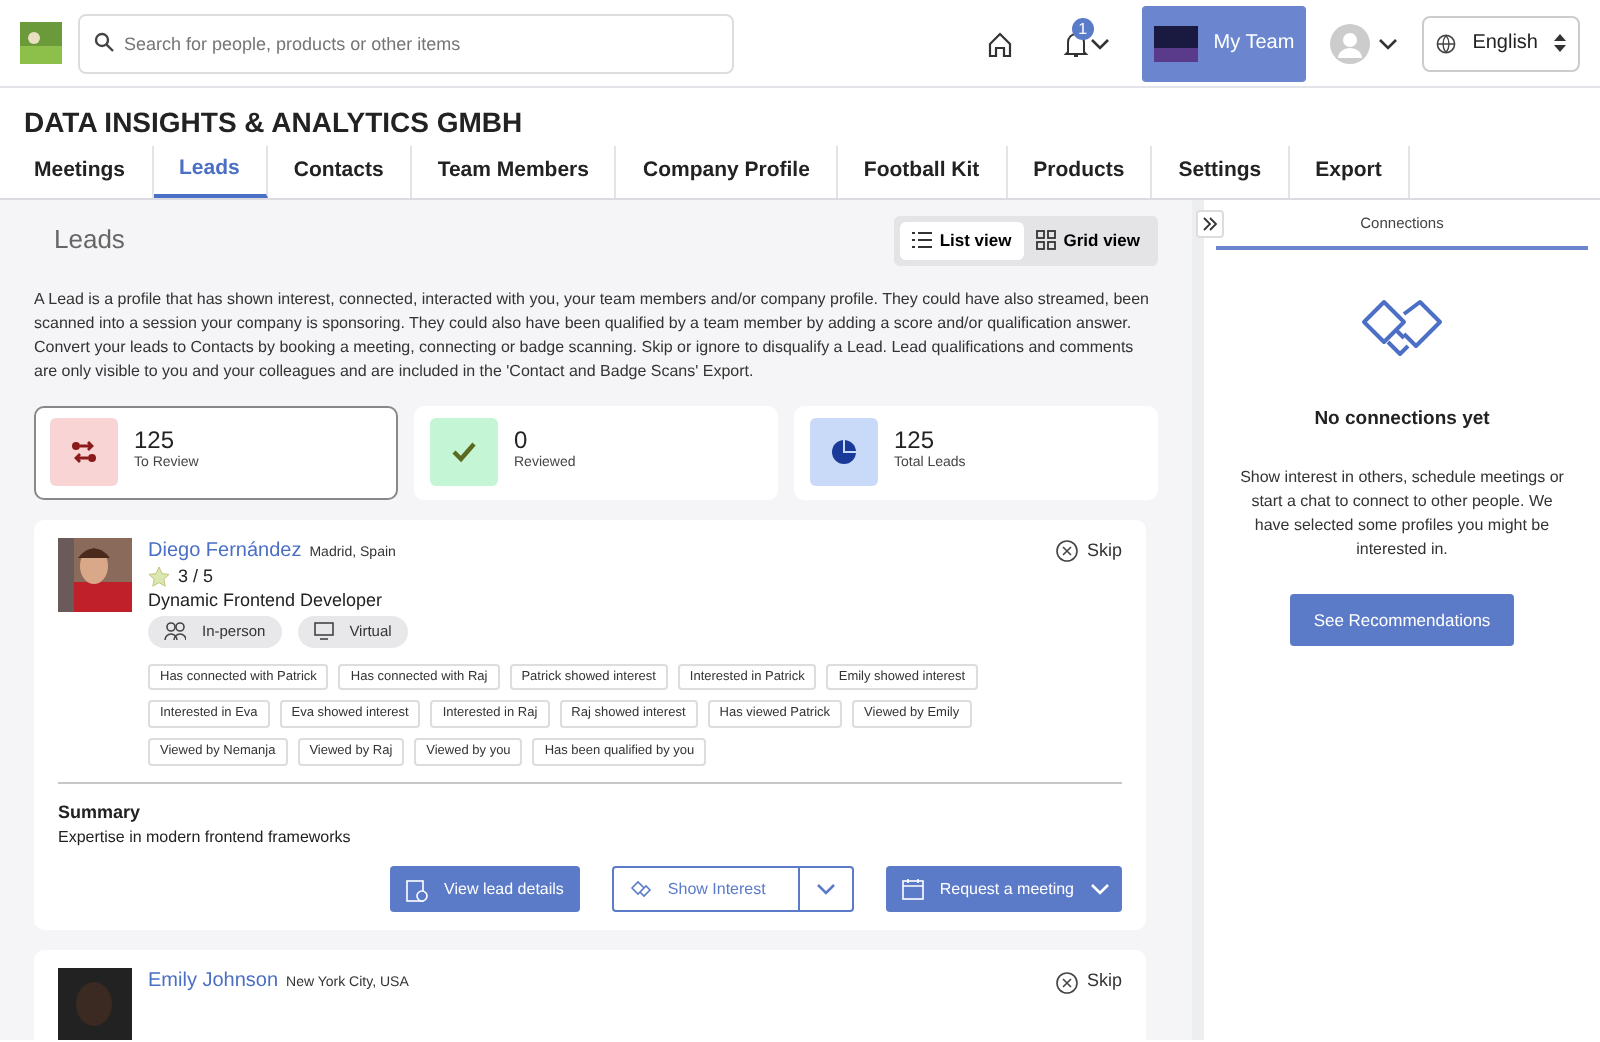 The height and width of the screenshot is (1042, 1600). What do you see at coordinates (1082, 28) in the screenshot?
I see `notification-badge: 1` at bounding box center [1082, 28].